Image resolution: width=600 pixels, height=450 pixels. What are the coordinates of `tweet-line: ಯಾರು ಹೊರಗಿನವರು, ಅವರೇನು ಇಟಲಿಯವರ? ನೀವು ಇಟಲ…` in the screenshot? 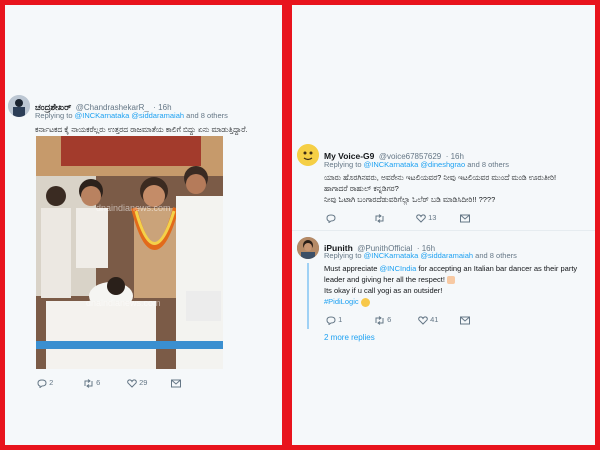 It's located at (440, 177).